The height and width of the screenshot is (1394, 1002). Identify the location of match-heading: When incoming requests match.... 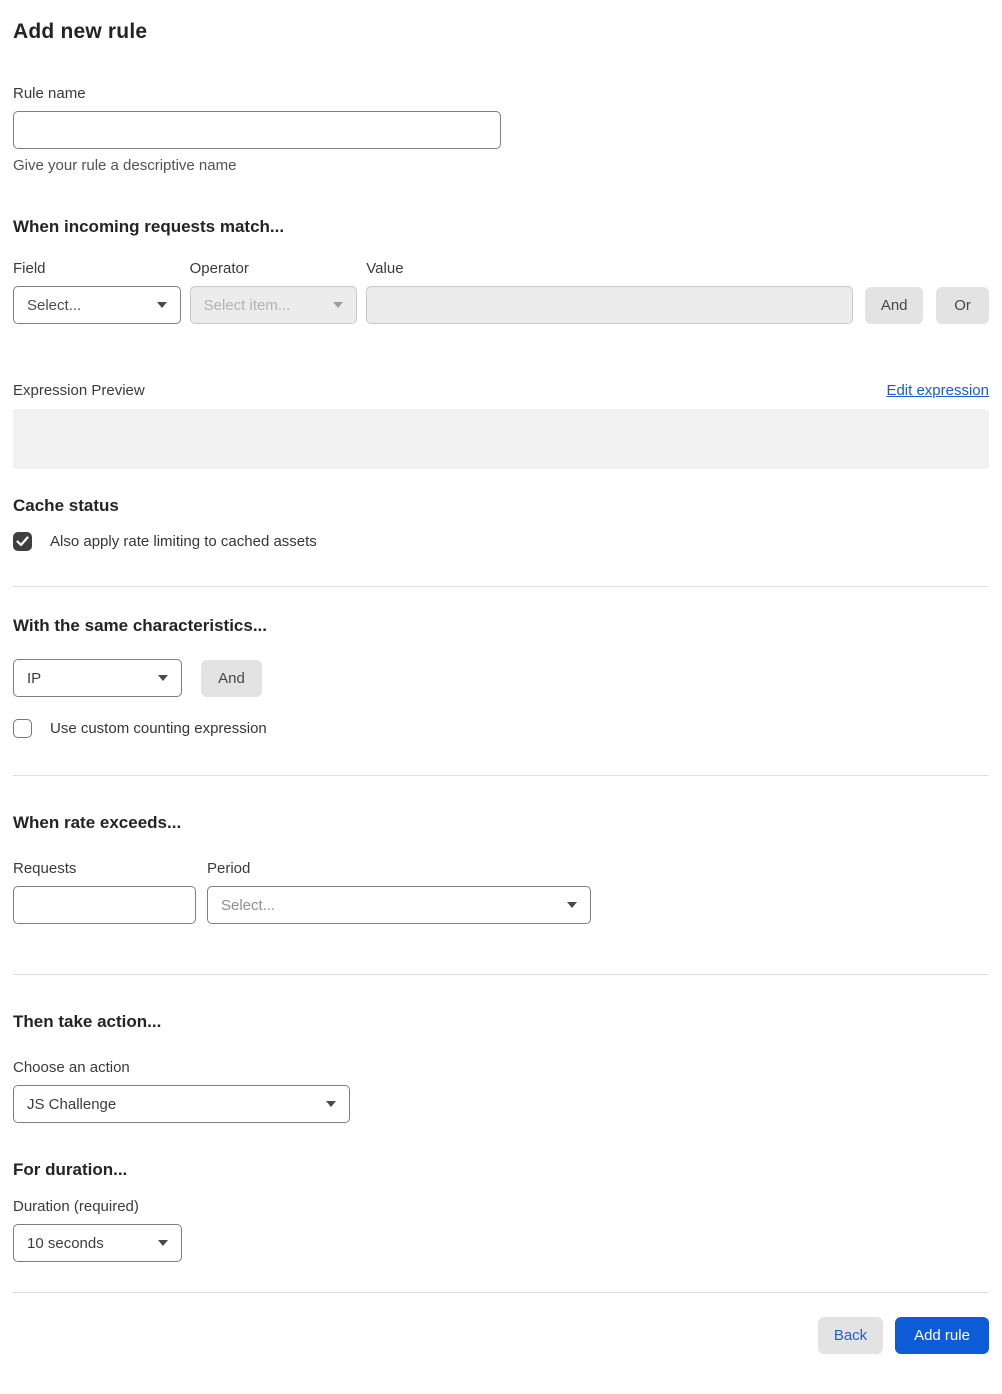
(149, 226).